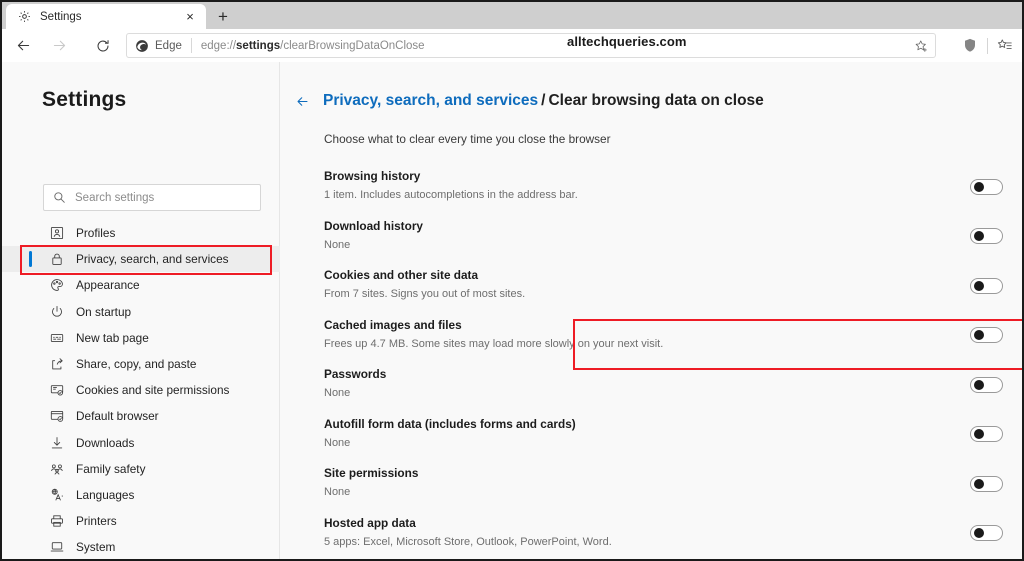 The image size is (1024, 561). Describe the element at coordinates (168, 45) in the screenshot. I see `edge-badge-label: Edge` at that location.